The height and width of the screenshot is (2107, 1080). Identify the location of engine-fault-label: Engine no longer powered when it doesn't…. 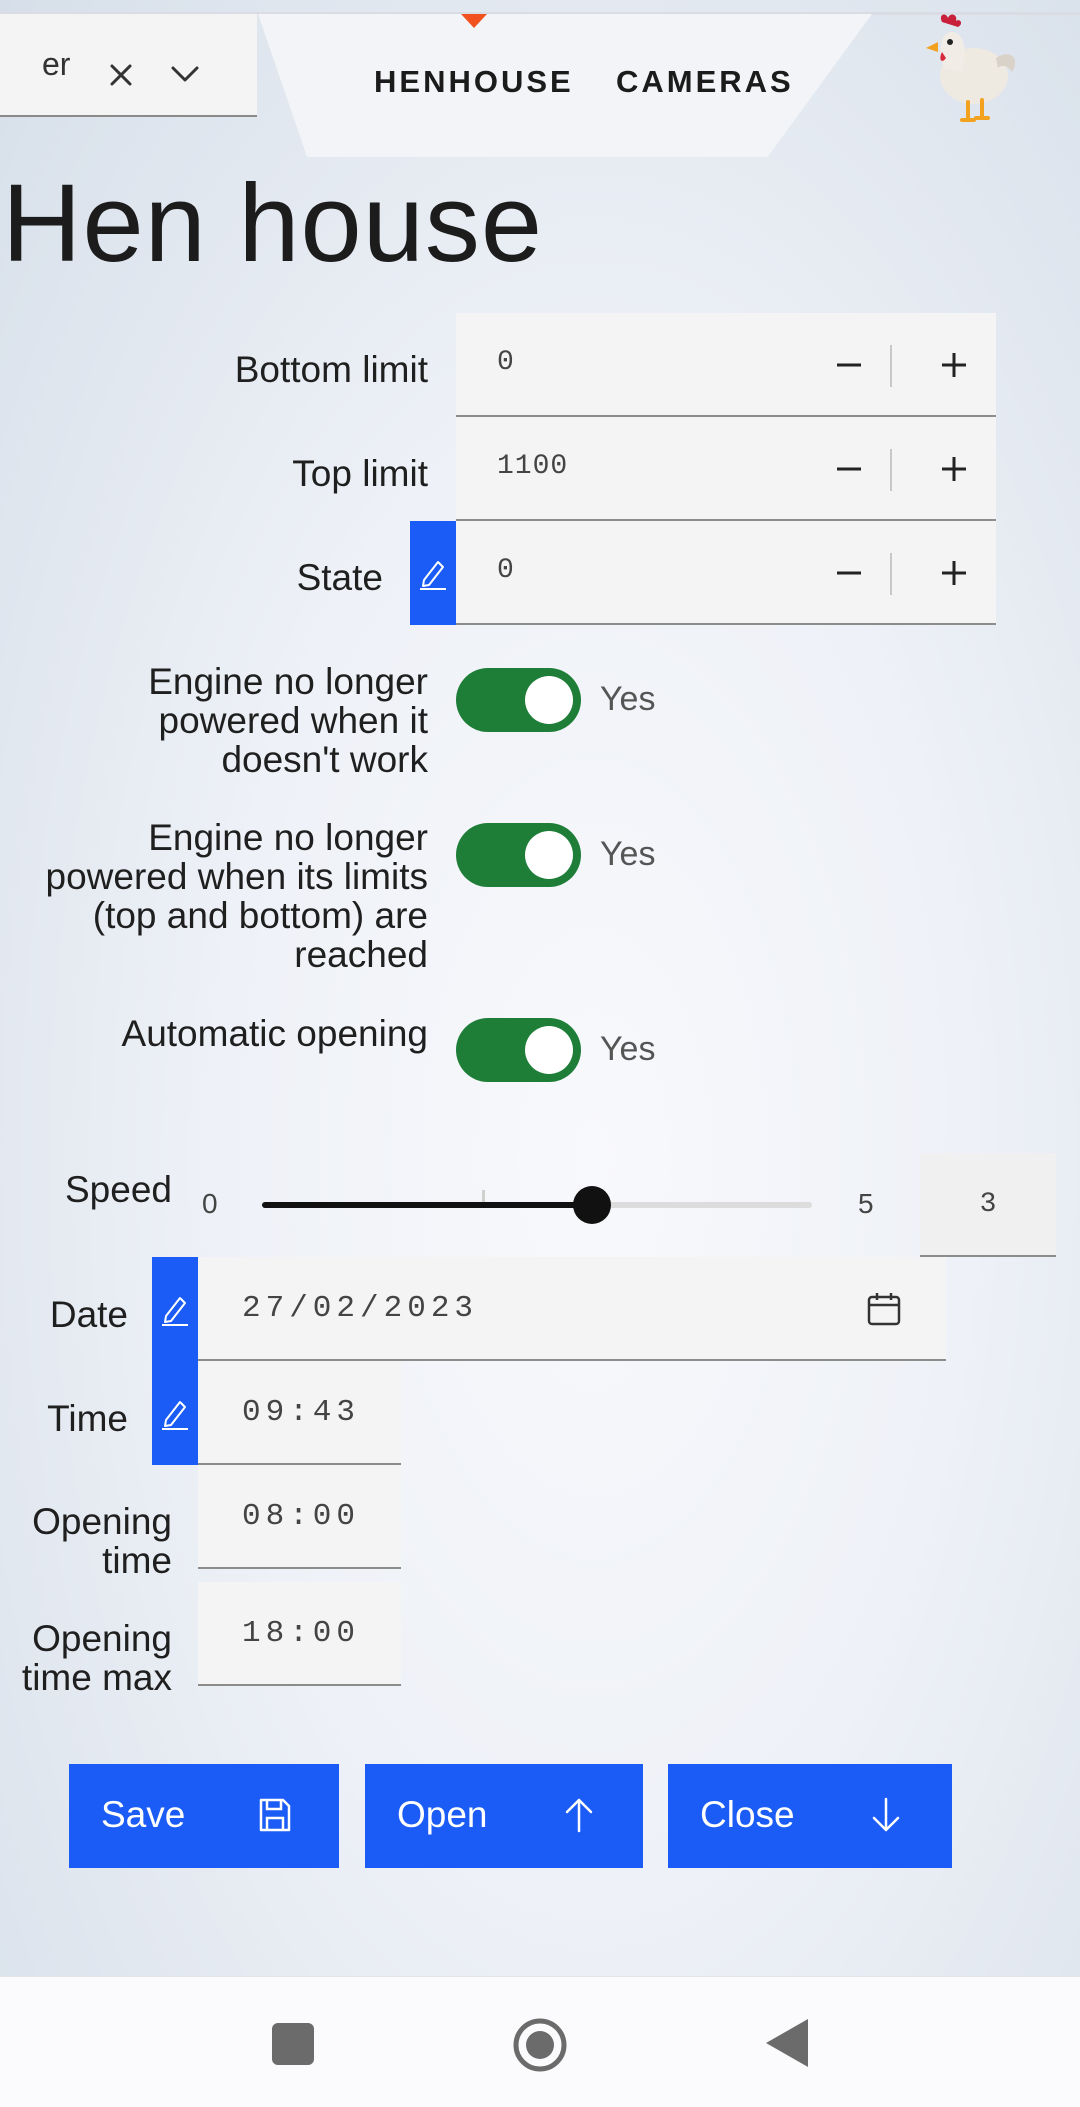
(288, 720).